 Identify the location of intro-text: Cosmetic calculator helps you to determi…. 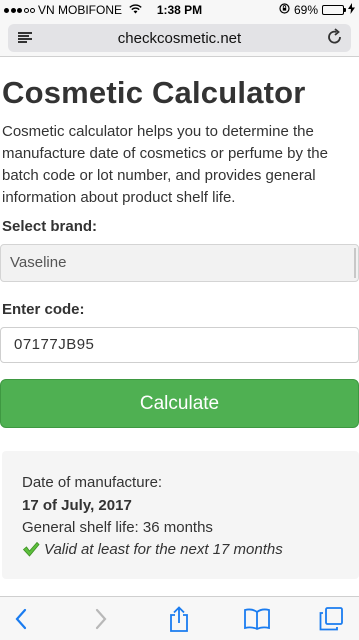
(165, 164).